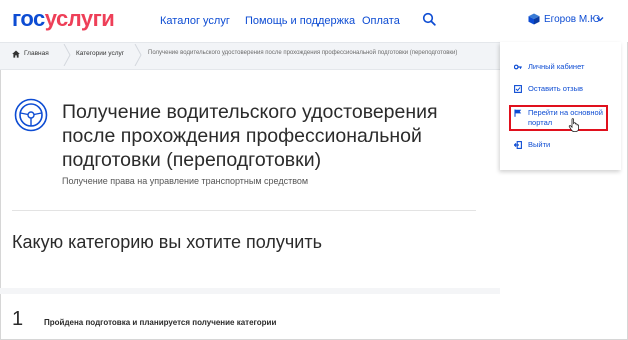 The height and width of the screenshot is (340, 628). I want to click on breadcrumb, so click(250, 56).